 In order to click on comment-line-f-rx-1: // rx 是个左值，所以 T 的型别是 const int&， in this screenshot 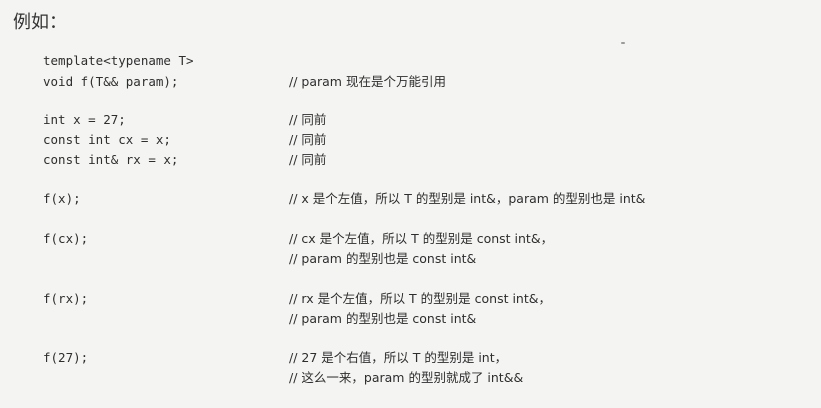, I will do `click(420, 298)`.